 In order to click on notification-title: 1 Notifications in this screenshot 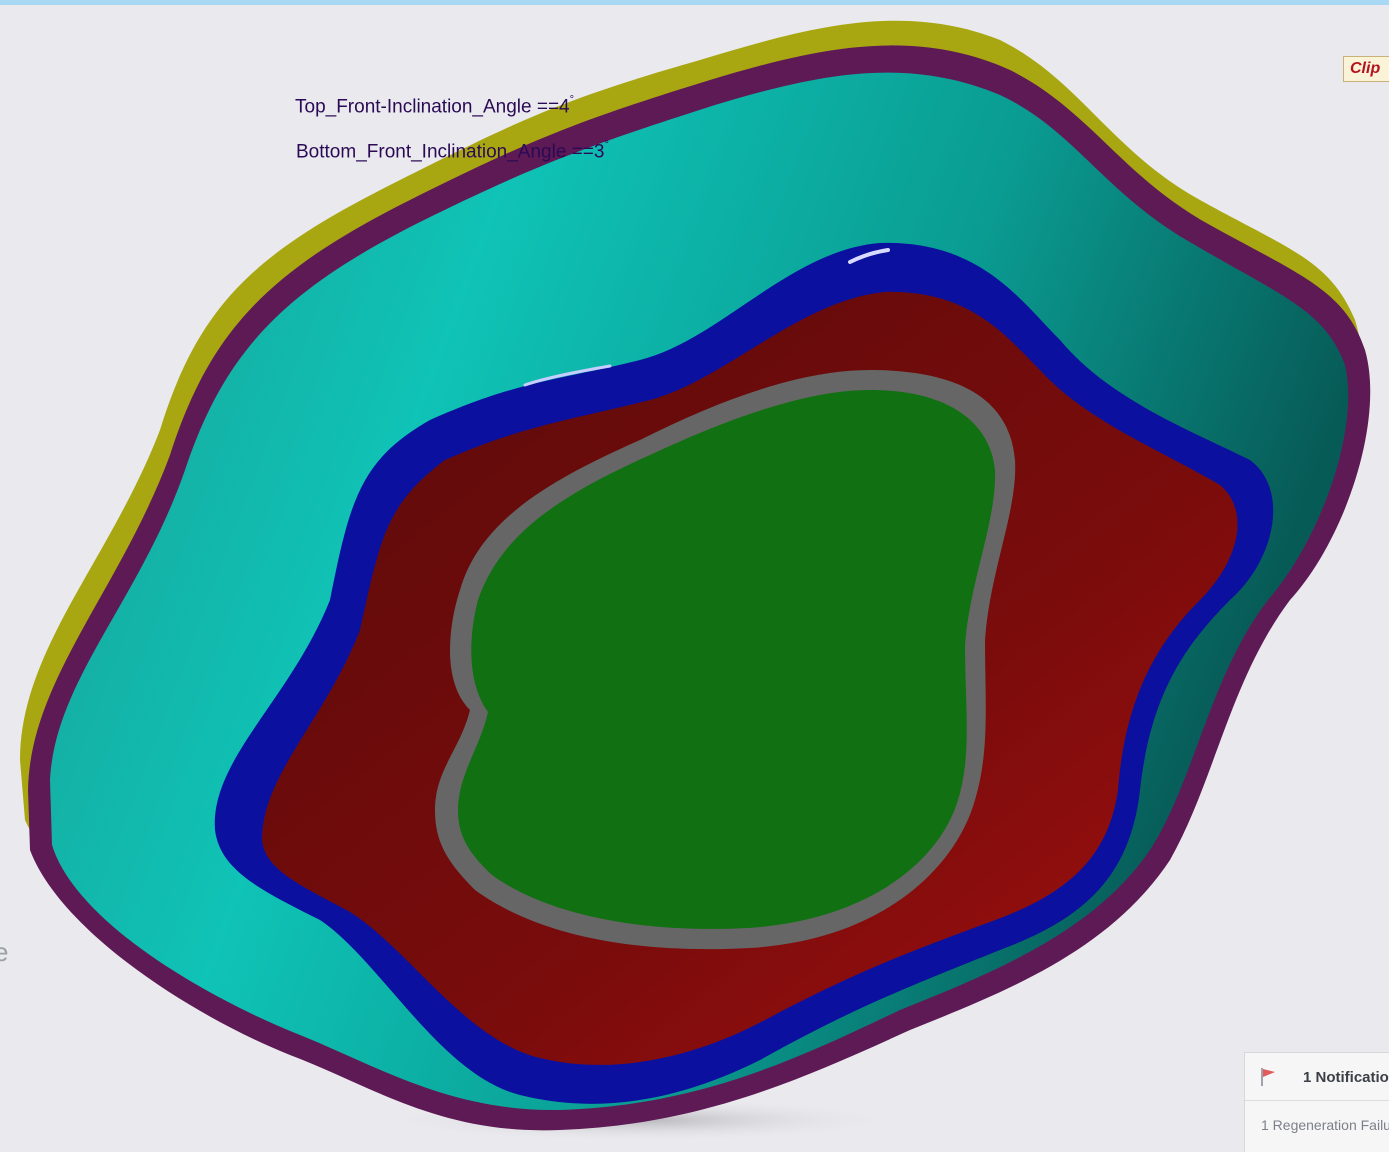, I will do `click(1346, 1077)`.